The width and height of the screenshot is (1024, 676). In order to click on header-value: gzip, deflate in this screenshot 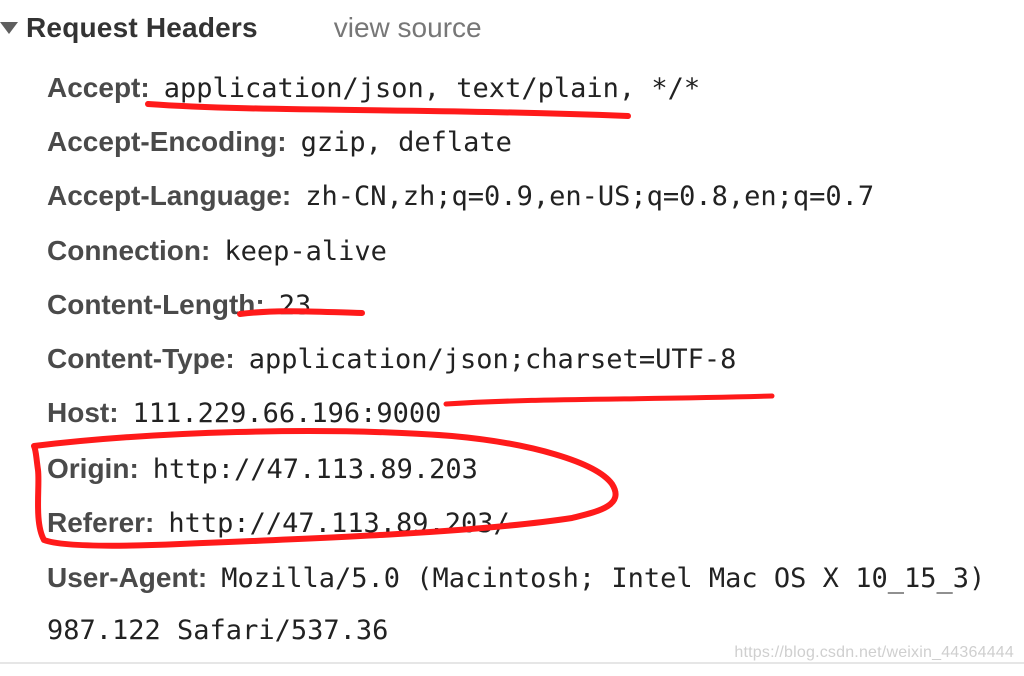, I will do `click(406, 142)`.